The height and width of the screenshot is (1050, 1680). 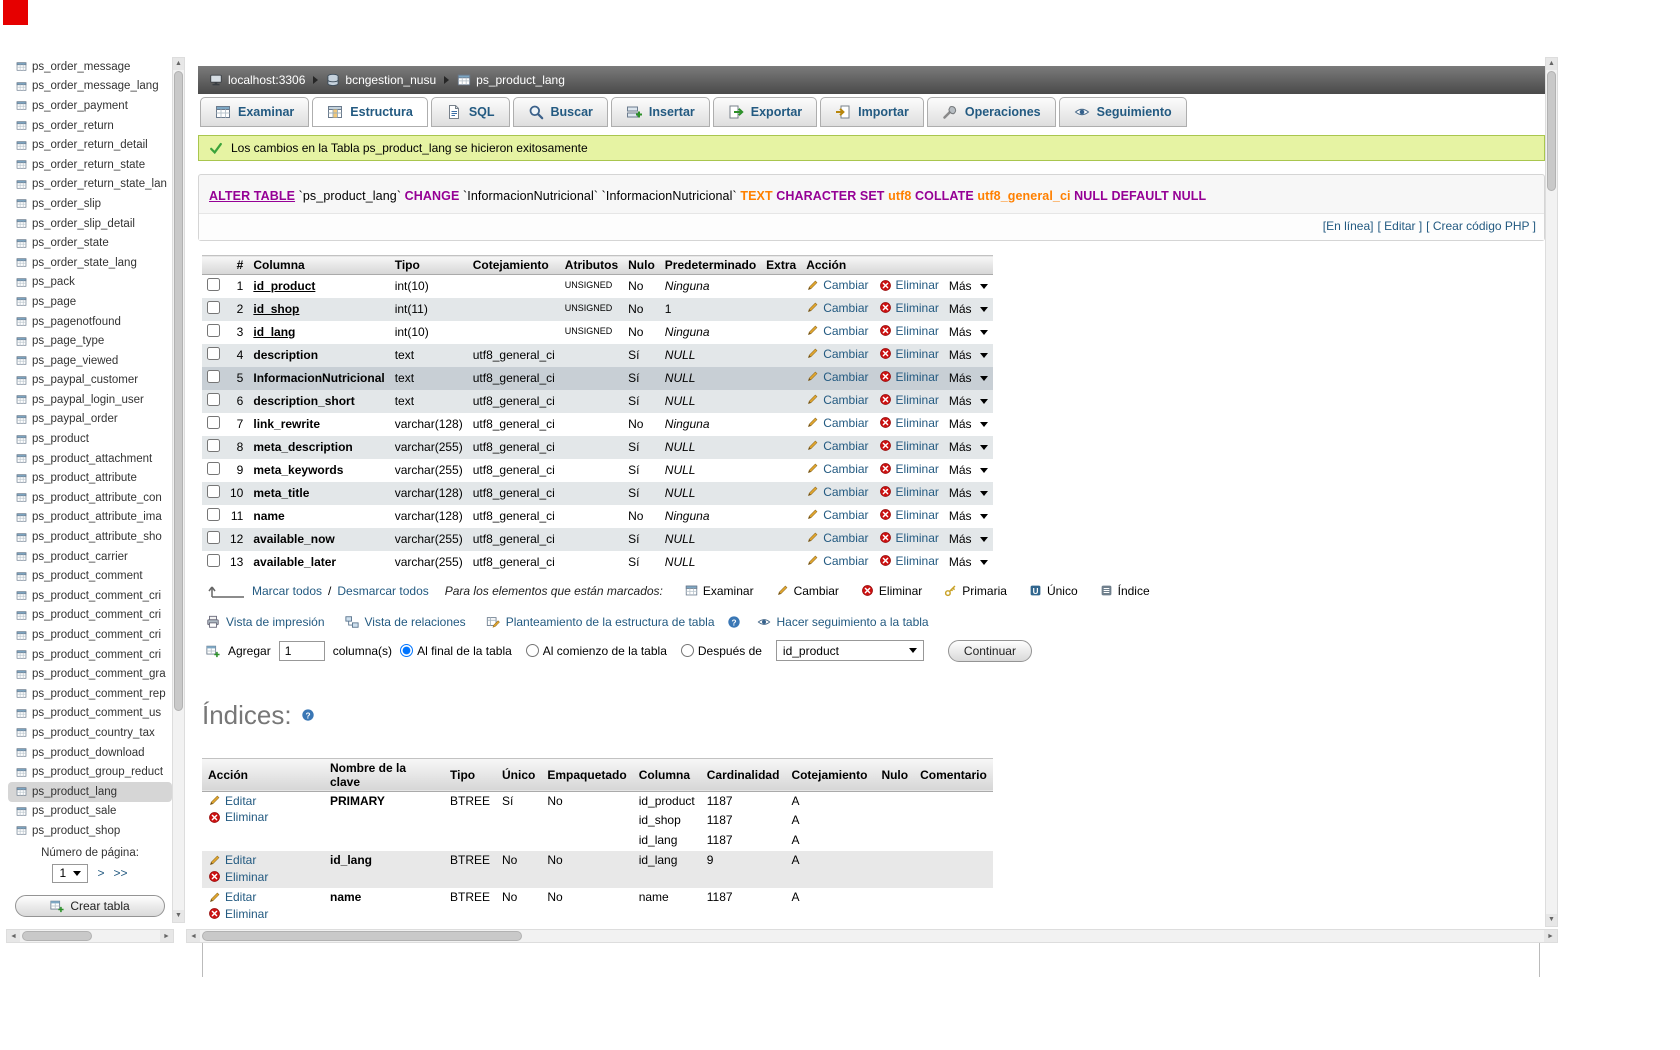 What do you see at coordinates (1125, 591) in the screenshot?
I see `selected-index-button: Índice` at bounding box center [1125, 591].